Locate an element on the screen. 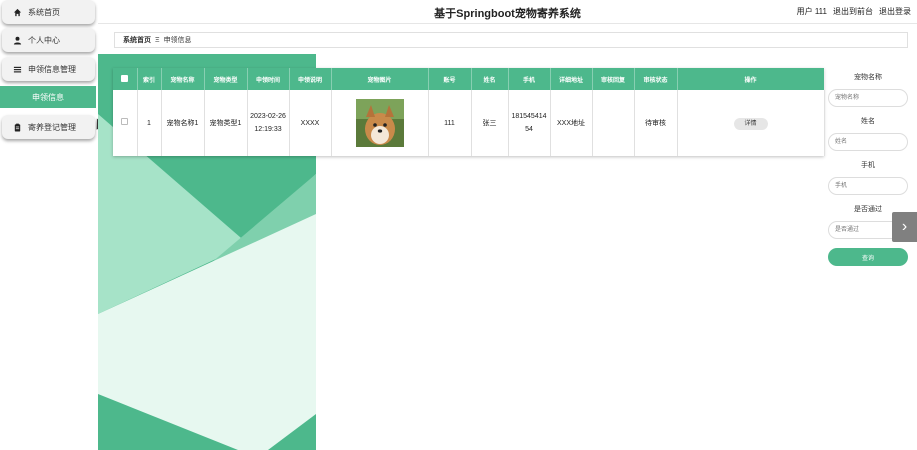 This screenshot has width=917, height=450. sidebar-item-boarding-management: 寄养登记管理 is located at coordinates (48, 127).